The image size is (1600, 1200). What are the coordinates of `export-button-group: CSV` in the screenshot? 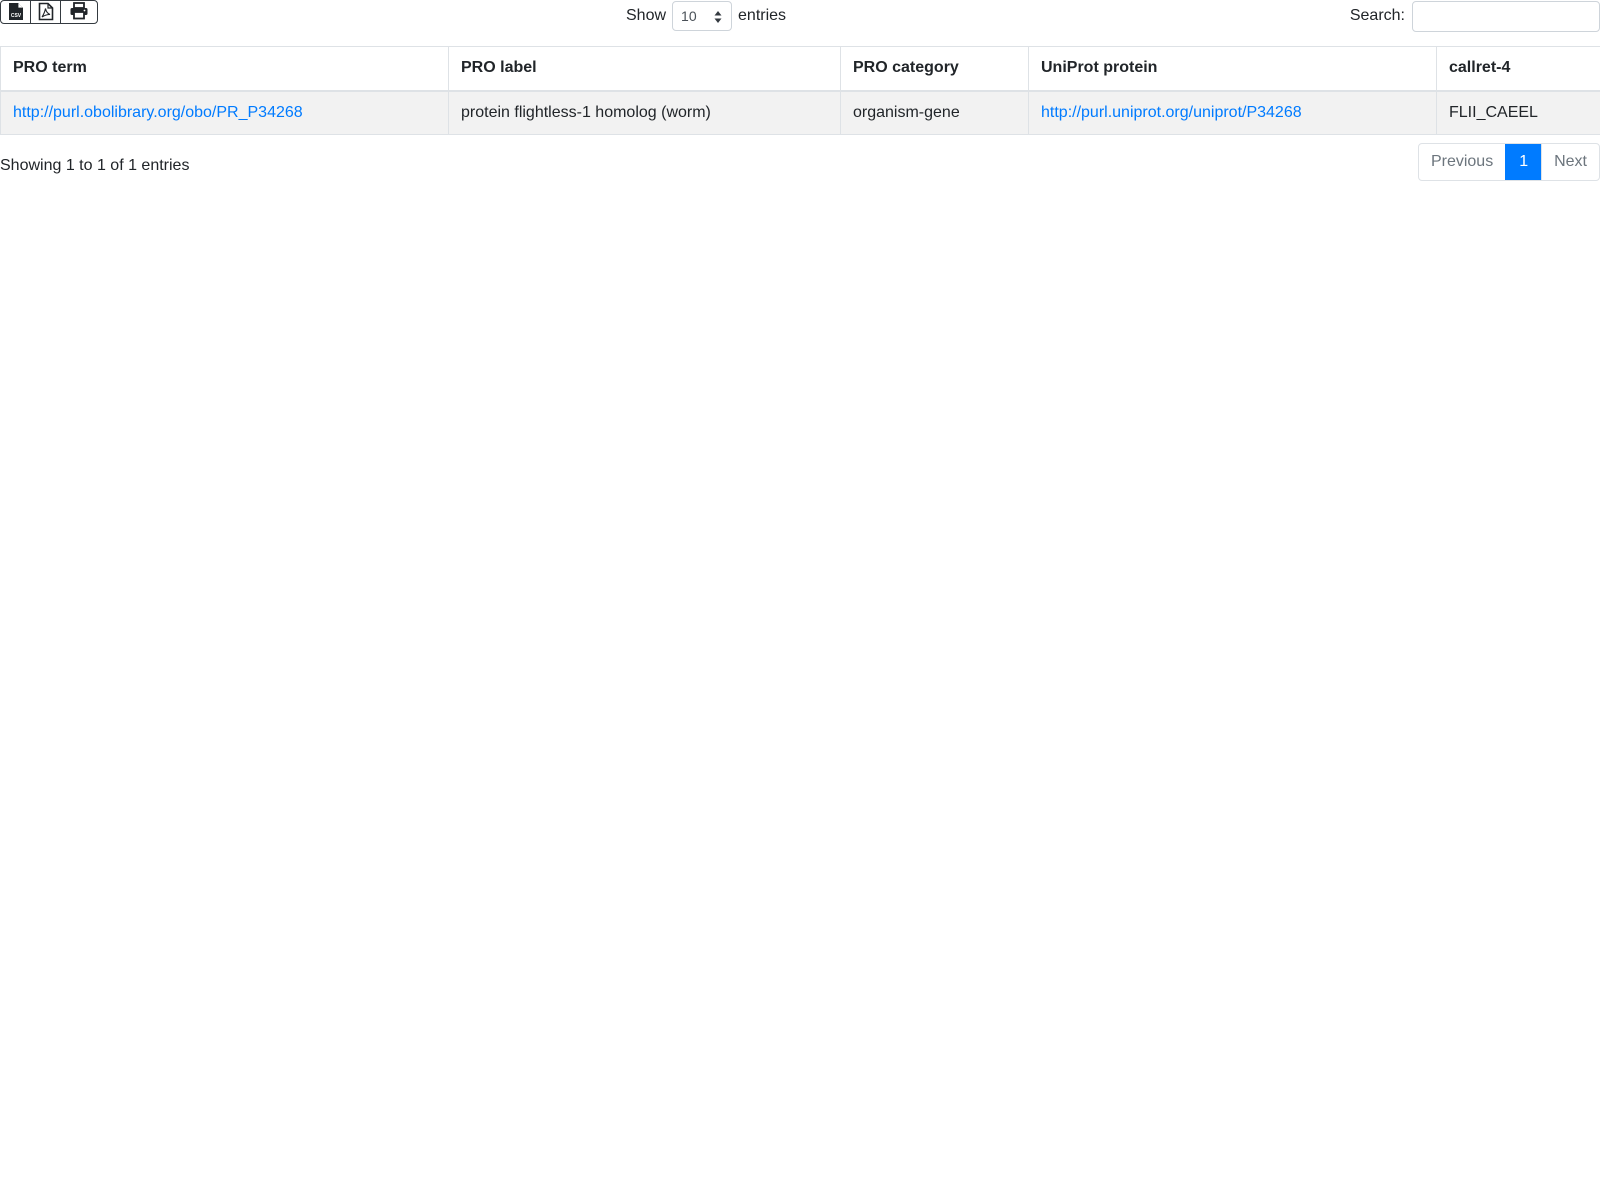 It's located at (49, 12).